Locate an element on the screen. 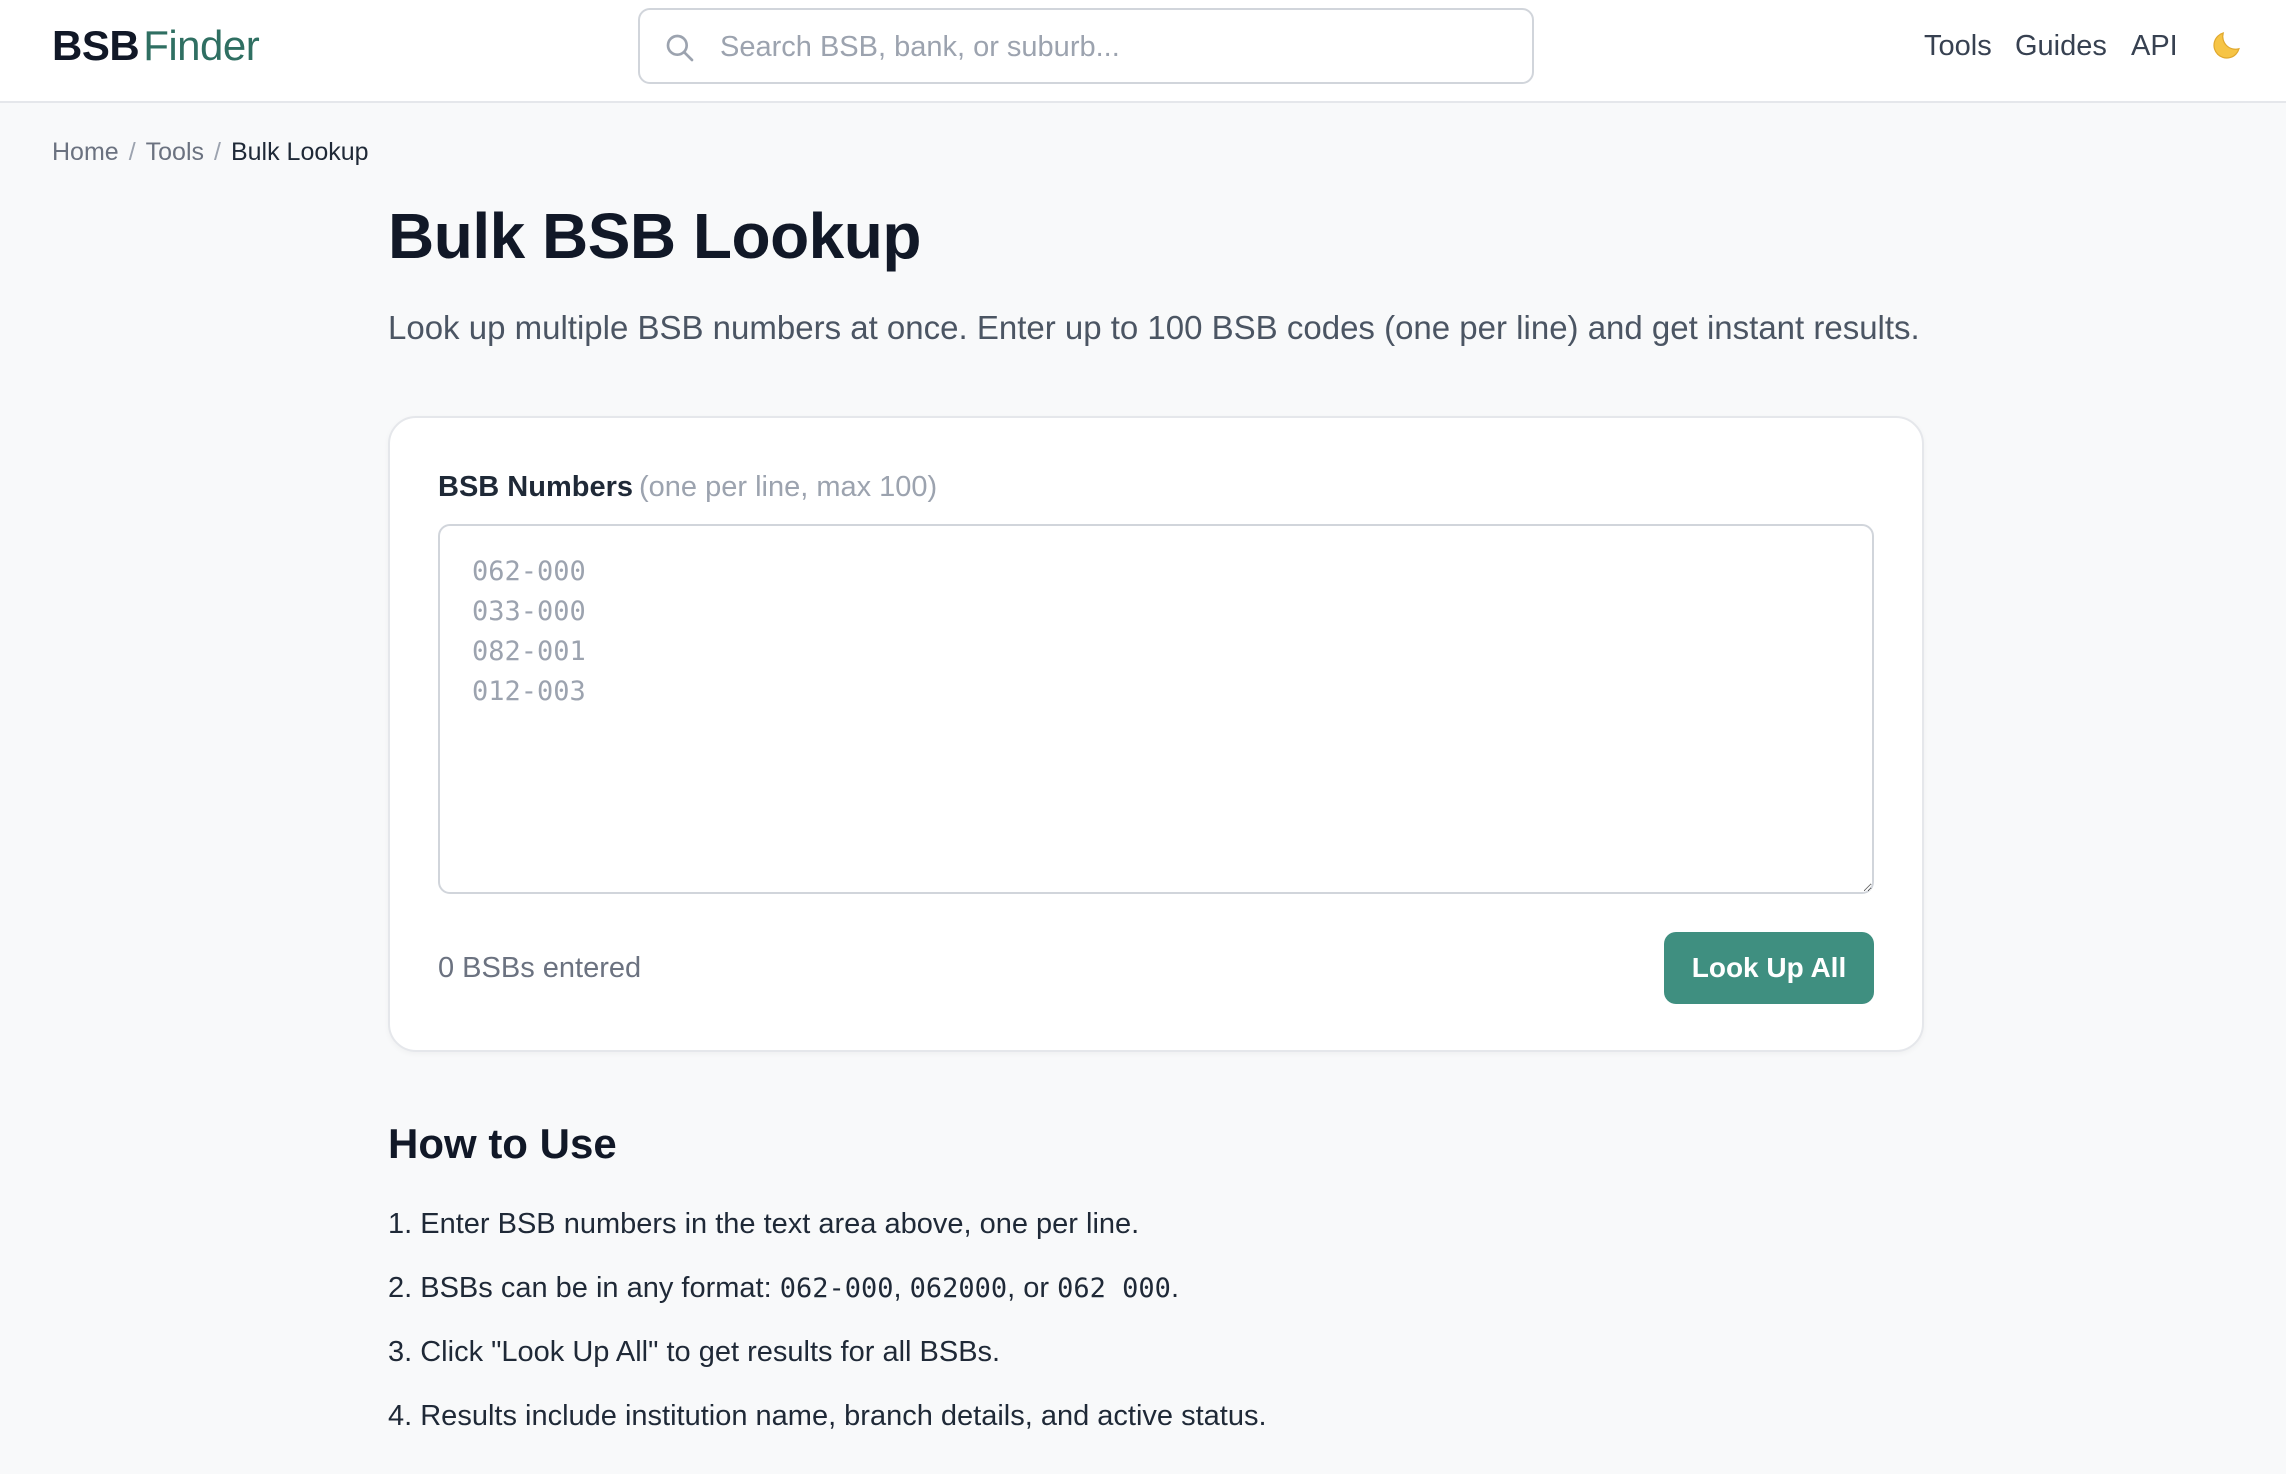  nav-link-api: API is located at coordinates (2154, 46).